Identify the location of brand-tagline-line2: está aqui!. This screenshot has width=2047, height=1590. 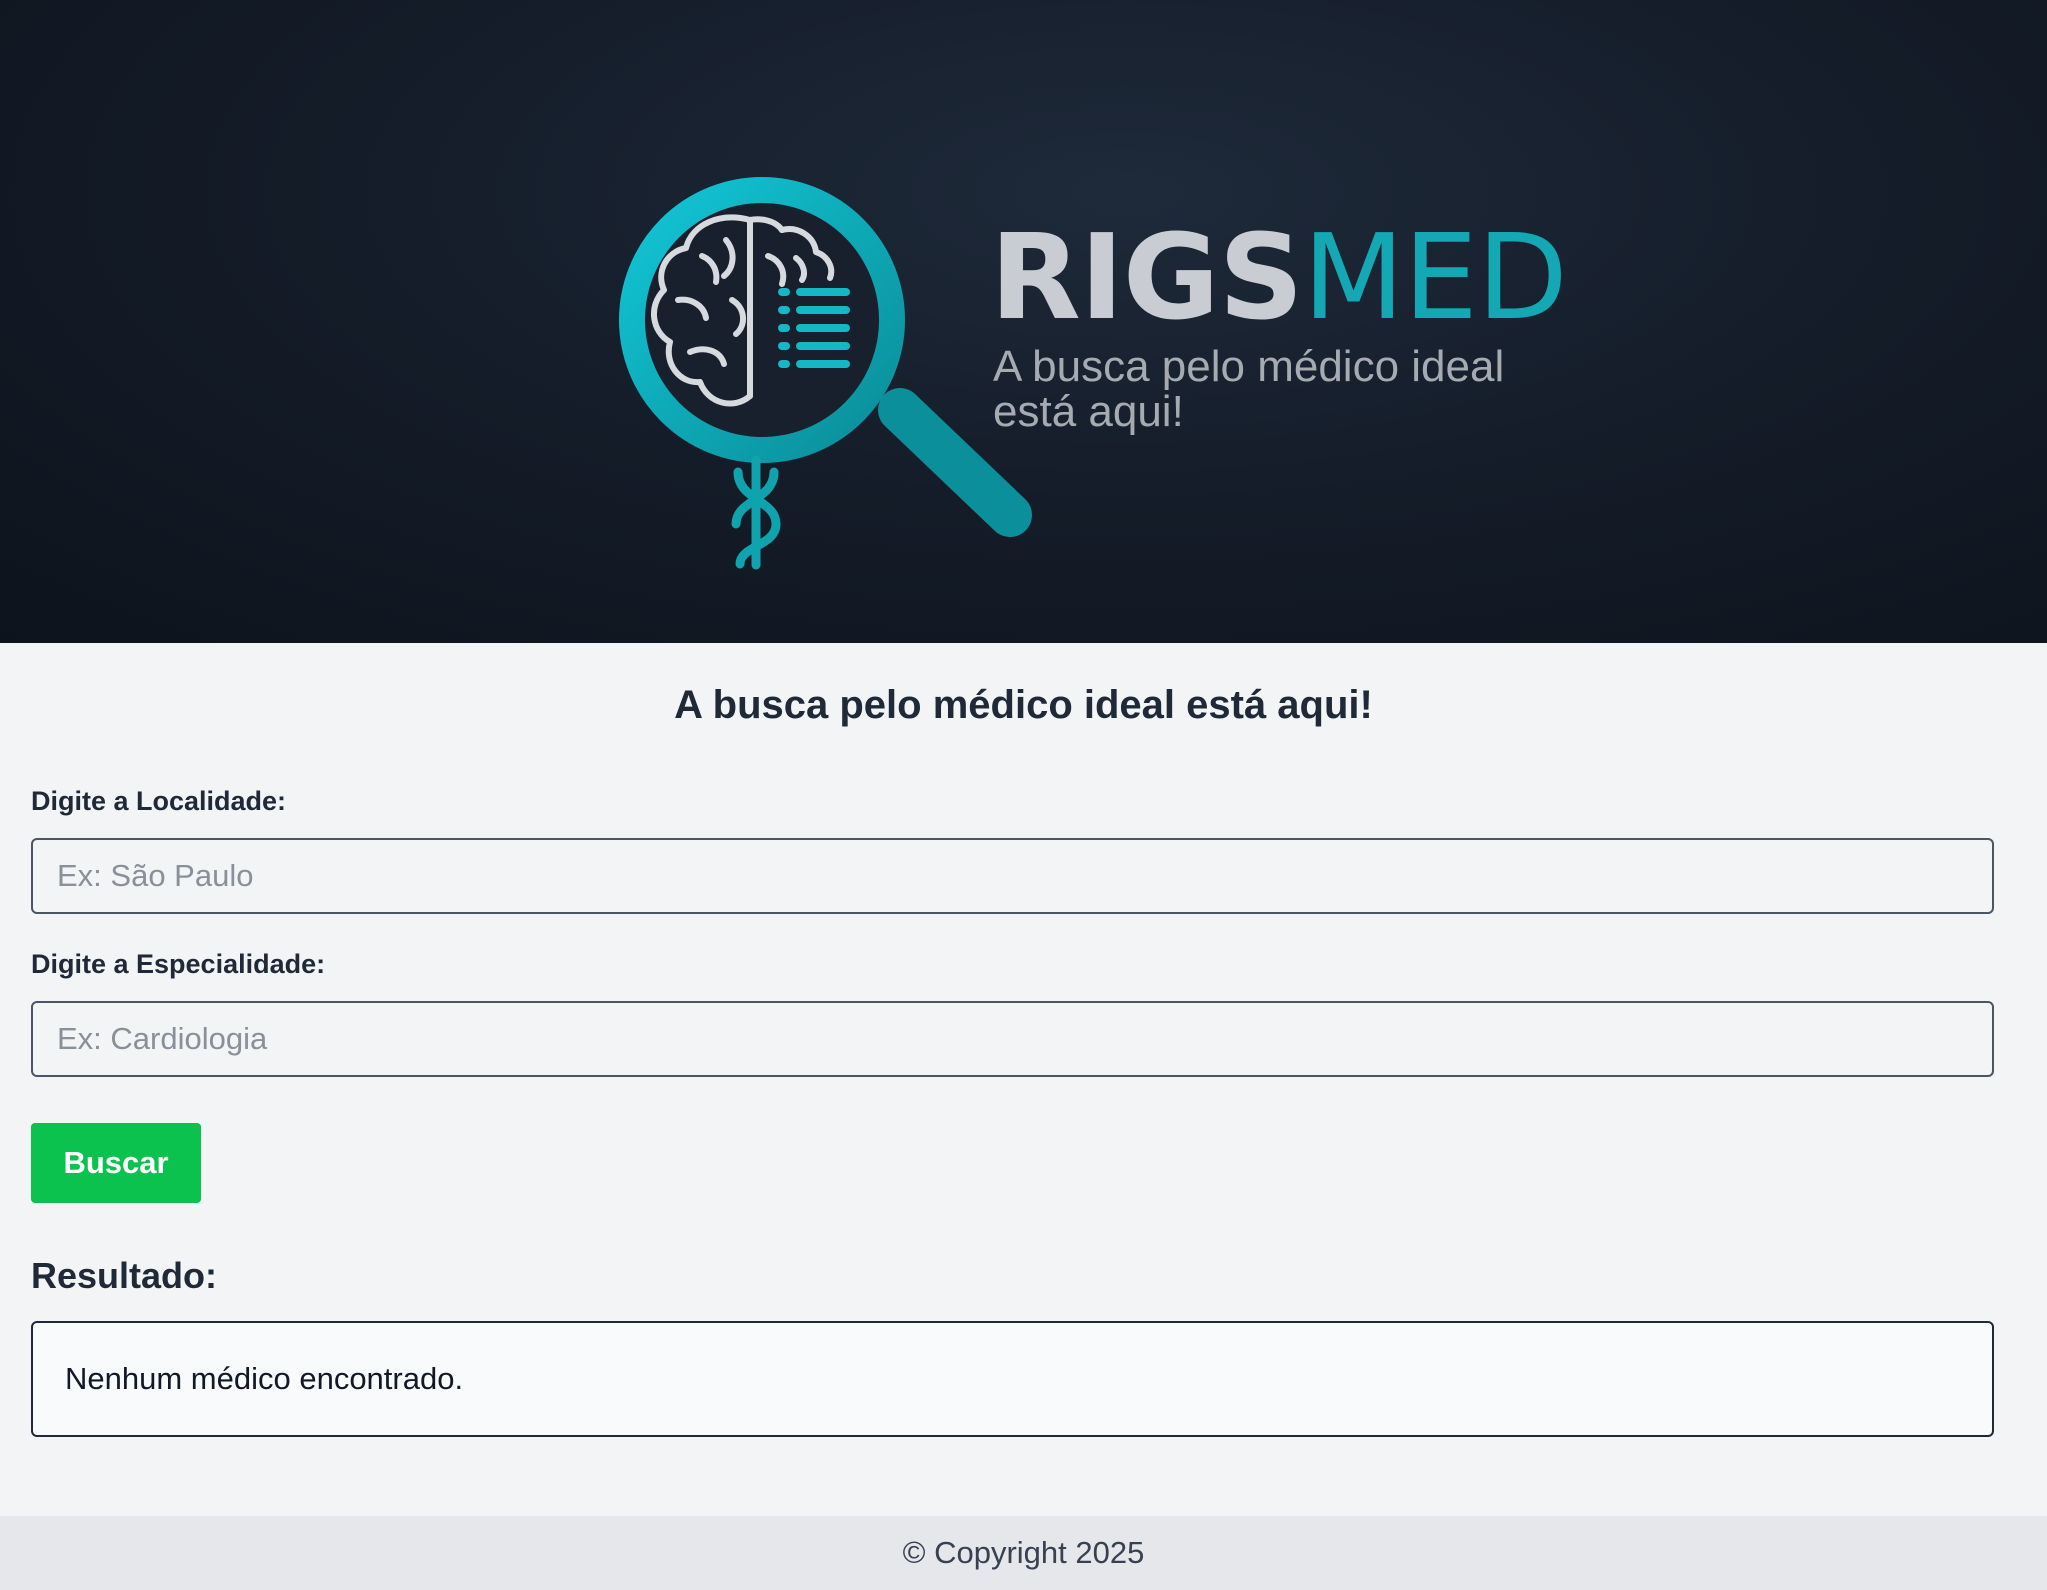
(1088, 411).